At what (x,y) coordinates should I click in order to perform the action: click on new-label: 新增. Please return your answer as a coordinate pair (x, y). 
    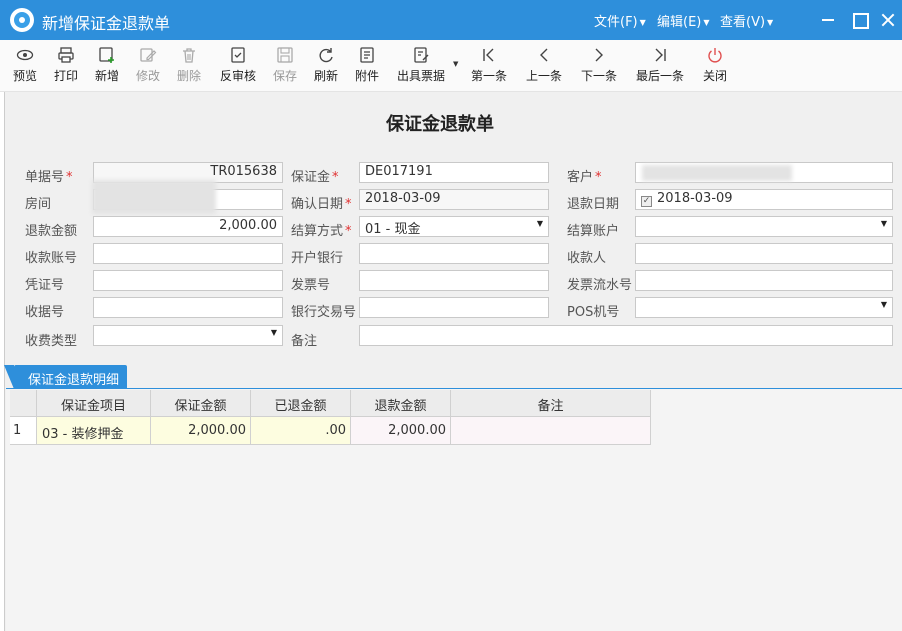
    Looking at the image, I should click on (106, 76).